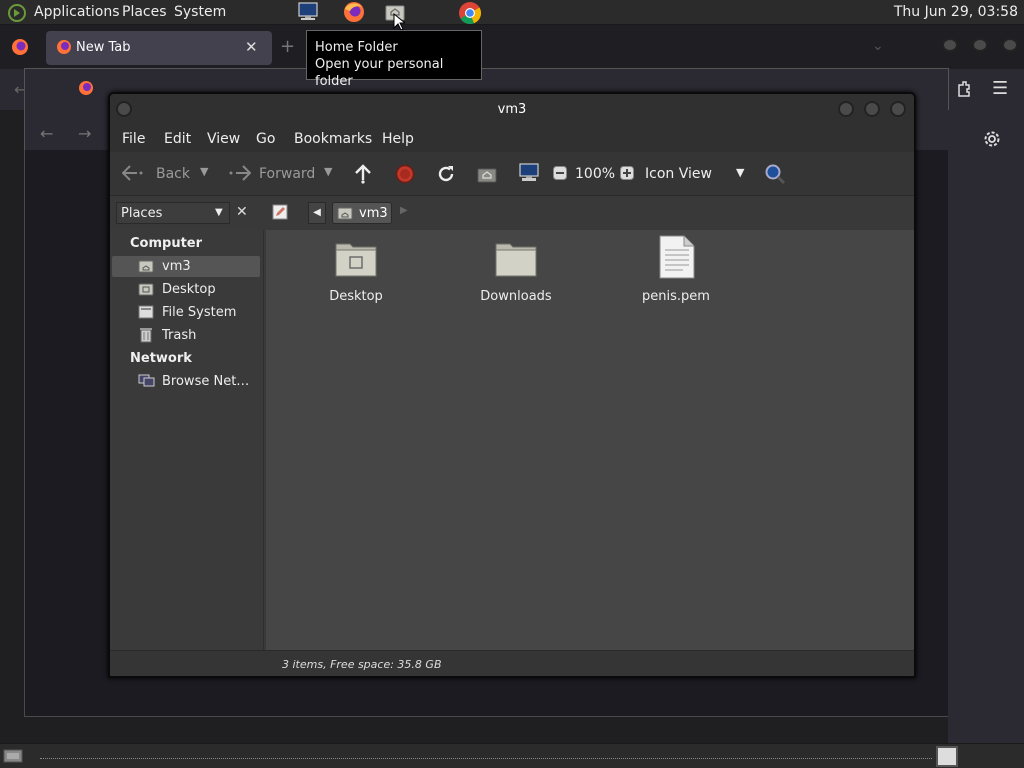 The width and height of the screenshot is (1024, 768). What do you see at coordinates (677, 257) in the screenshot?
I see `text-file-icon` at bounding box center [677, 257].